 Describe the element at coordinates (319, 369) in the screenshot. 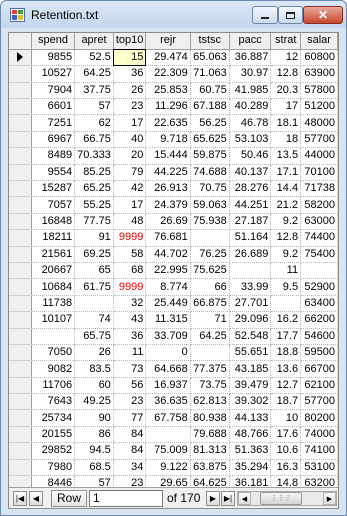

I see `table-cell: 66700` at that location.